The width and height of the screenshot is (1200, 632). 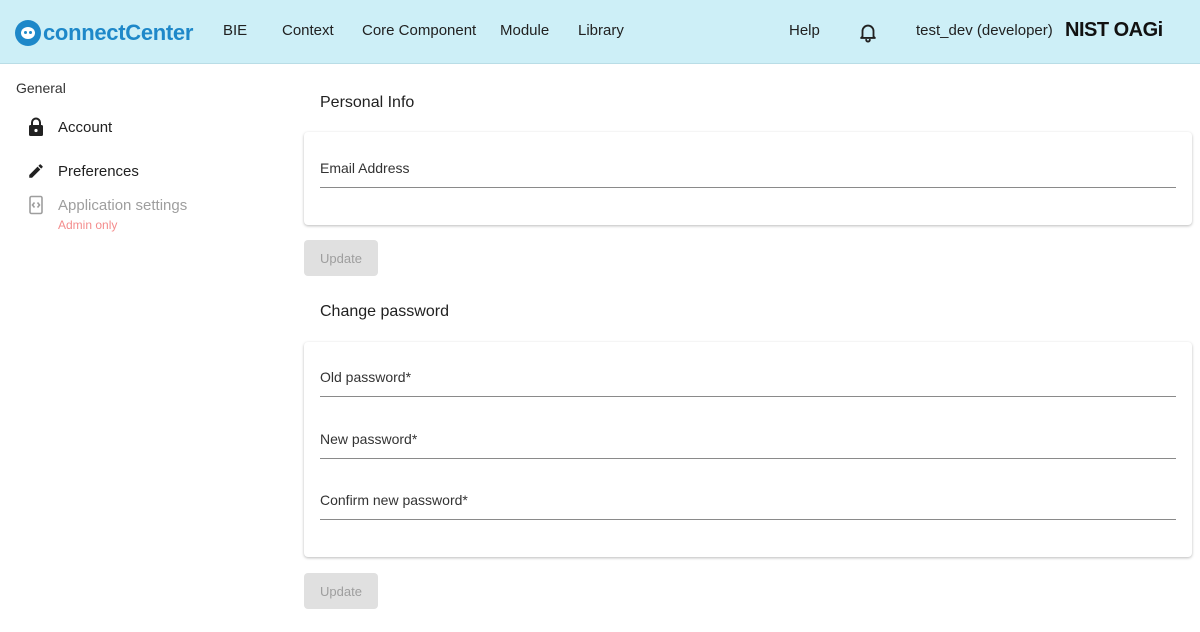 I want to click on confirm-password-input, so click(x=748, y=501).